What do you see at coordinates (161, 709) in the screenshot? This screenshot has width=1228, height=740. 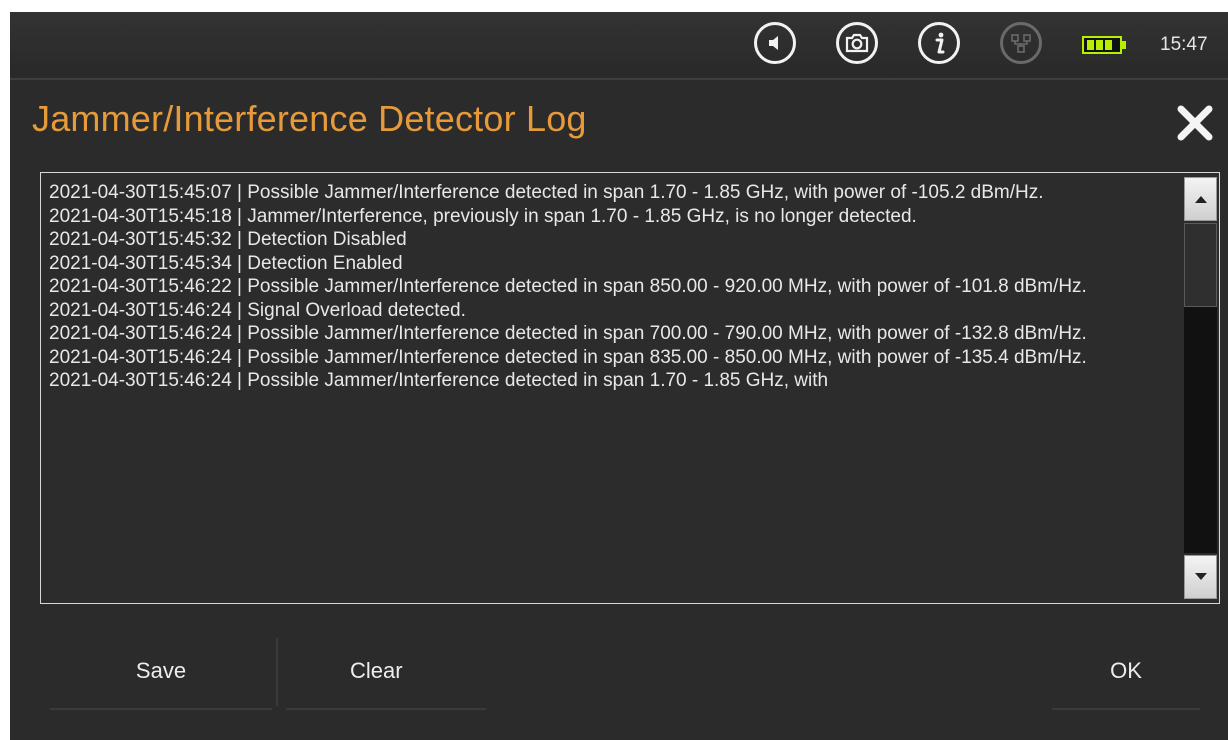 I see `save-button-underline` at bounding box center [161, 709].